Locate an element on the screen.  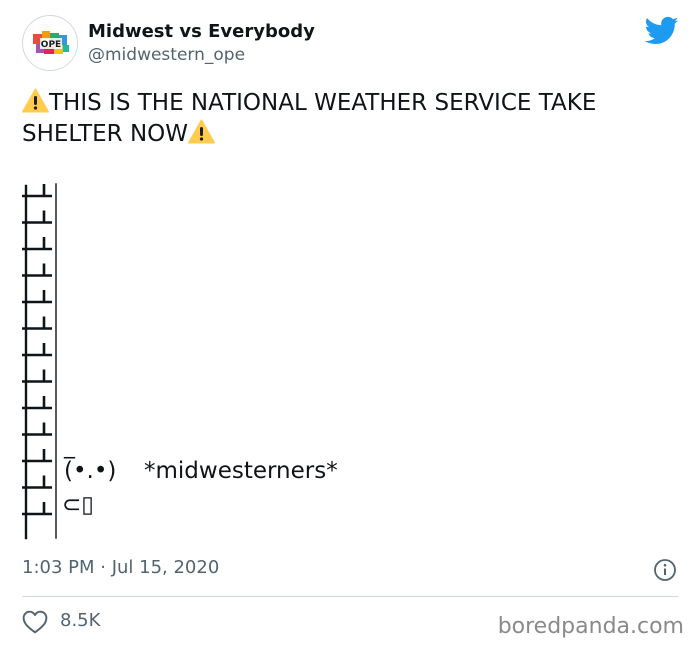
avatar-logo: OPE is located at coordinates (50, 43).